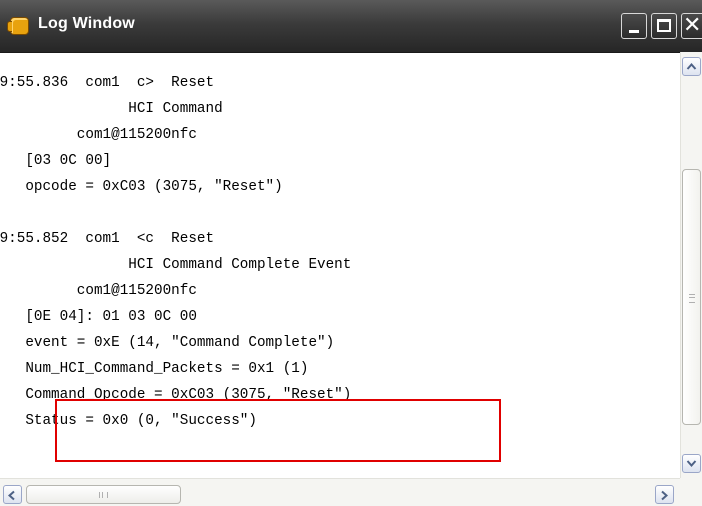 The width and height of the screenshot is (702, 506). I want to click on log-line: HCI Command Complete Event, so click(176, 265).